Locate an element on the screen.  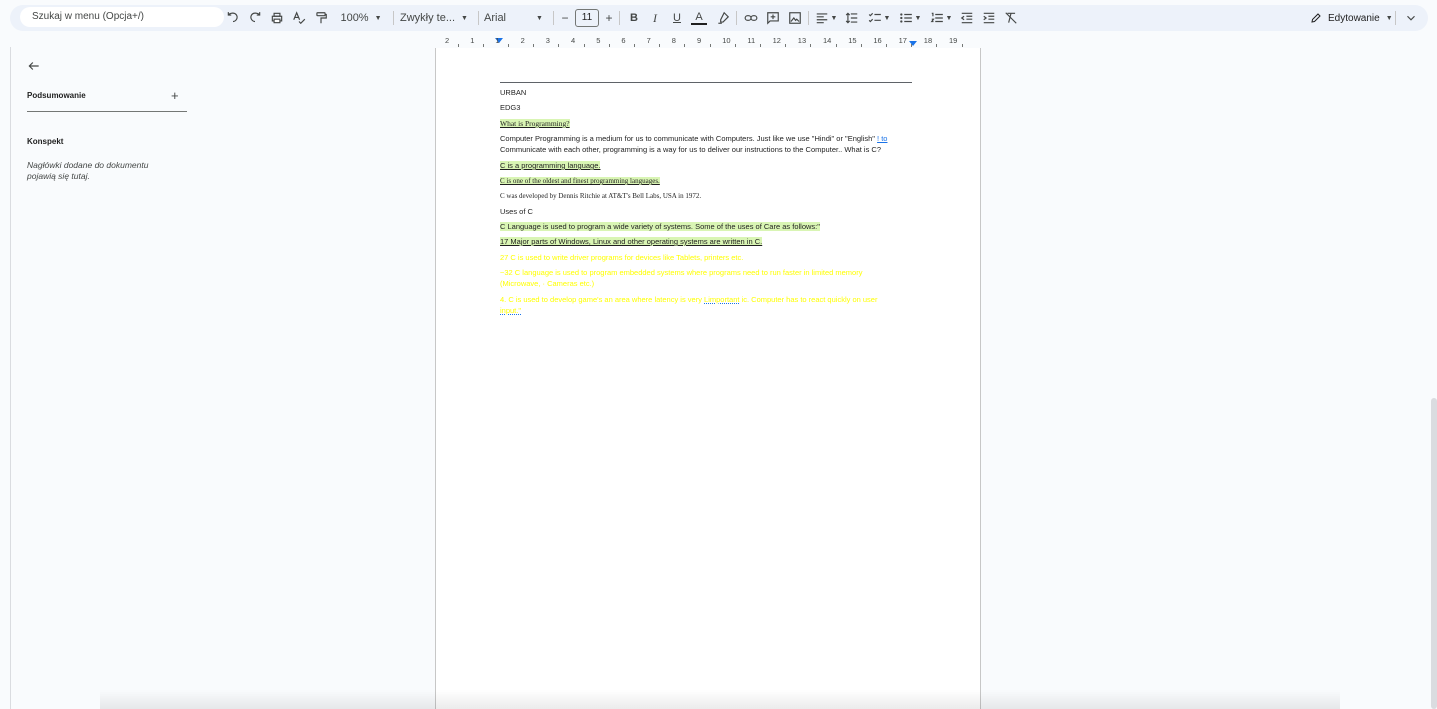
insert-link-button is located at coordinates (751, 18).